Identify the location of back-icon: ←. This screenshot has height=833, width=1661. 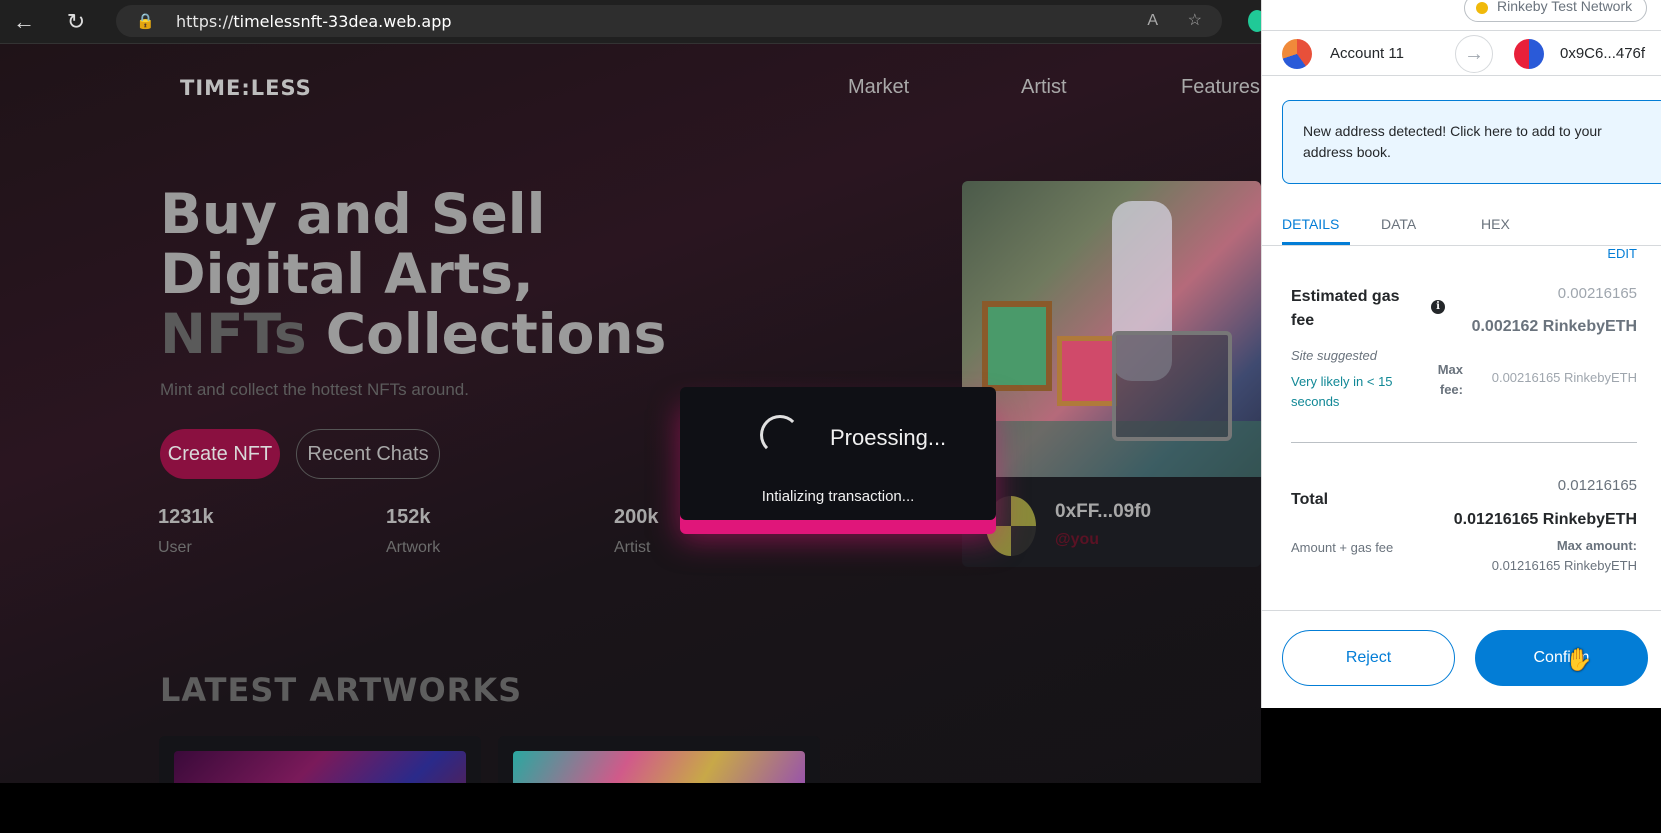
(24, 22).